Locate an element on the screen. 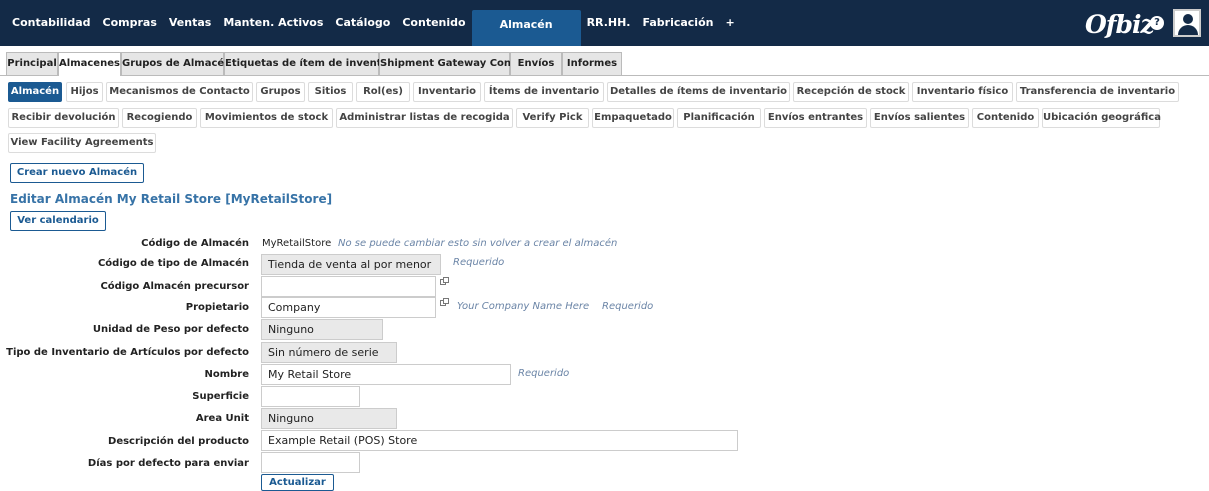  parent-facility-label: Código Almacén precursor is located at coordinates (174, 286).